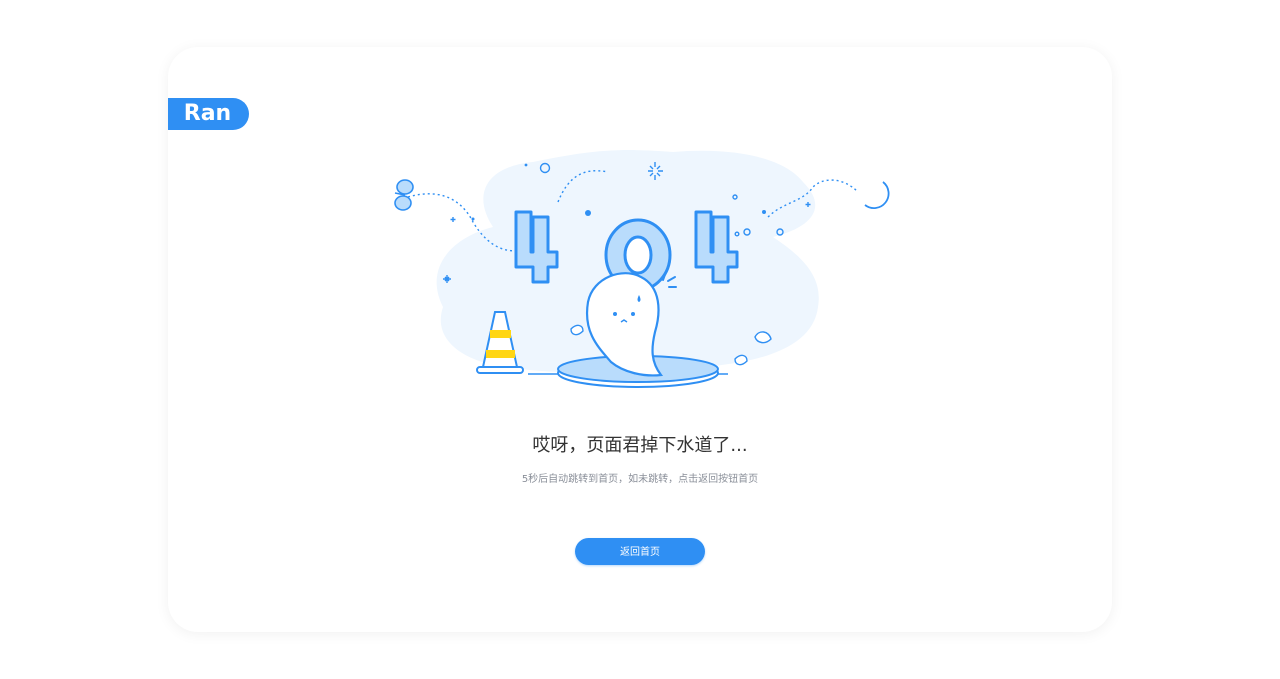  I want to click on butterfly-icon, so click(404, 195).